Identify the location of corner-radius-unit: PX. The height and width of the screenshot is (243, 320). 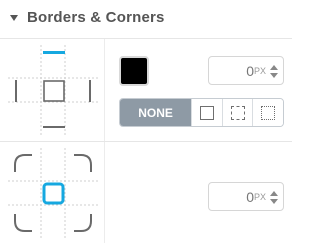
(259, 197).